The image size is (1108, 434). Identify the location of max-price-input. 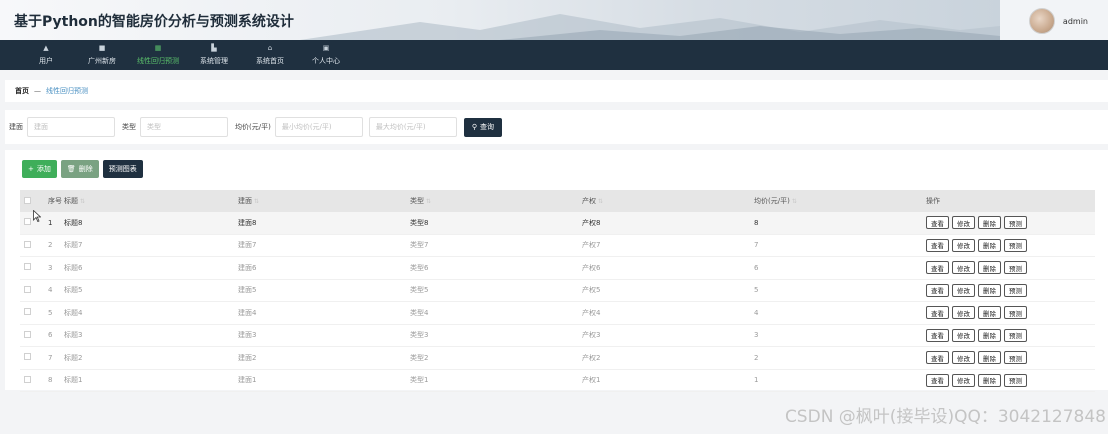
(412, 127).